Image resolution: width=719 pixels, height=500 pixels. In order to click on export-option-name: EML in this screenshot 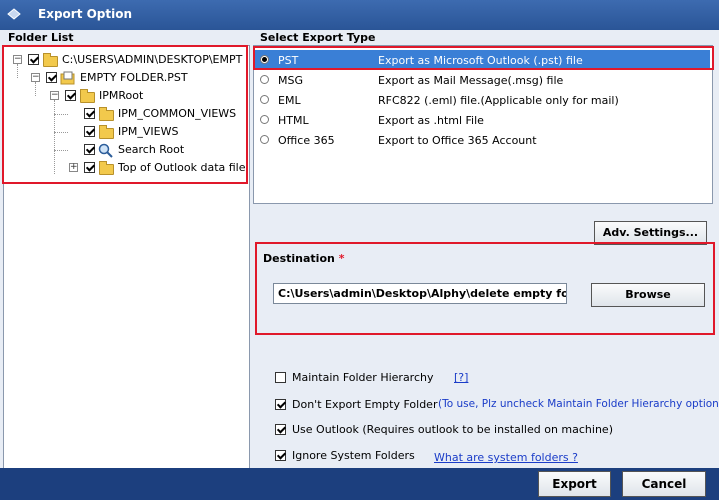, I will do `click(289, 100)`.